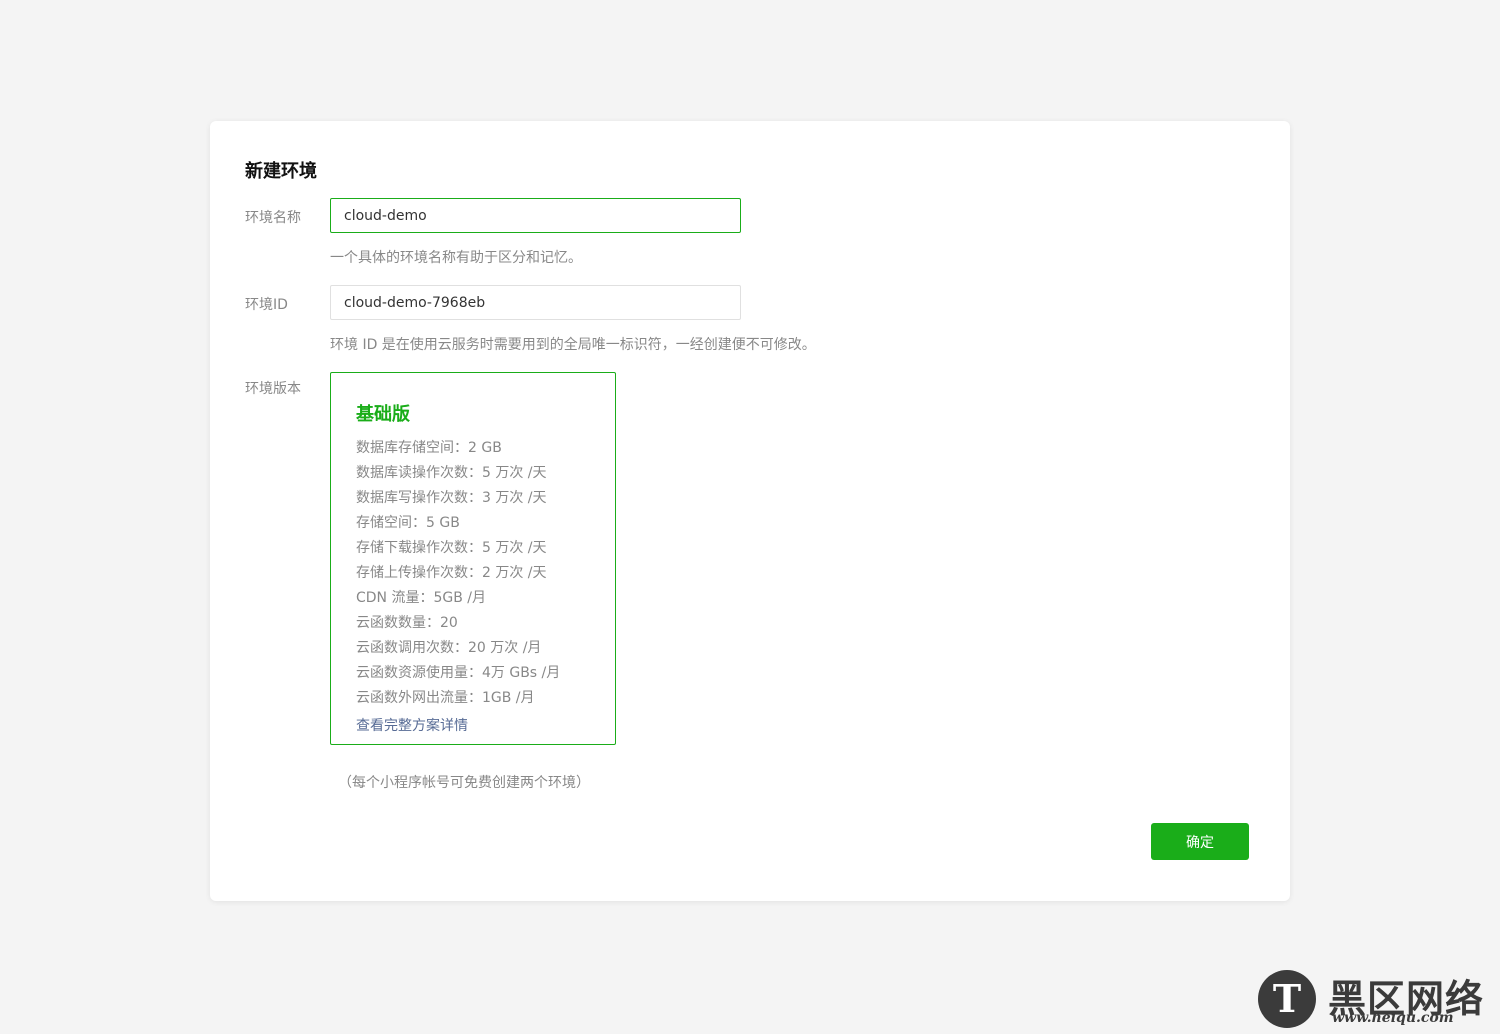  Describe the element at coordinates (421, 598) in the screenshot. I see `plan-feature-item: CDN 流量：5GB /月` at that location.